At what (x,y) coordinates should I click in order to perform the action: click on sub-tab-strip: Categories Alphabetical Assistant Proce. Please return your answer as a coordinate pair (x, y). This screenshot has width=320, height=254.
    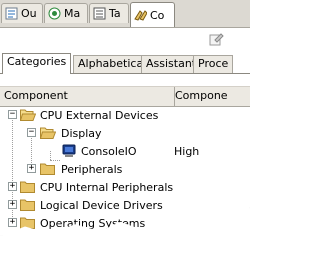
    Looking at the image, I should click on (125, 63).